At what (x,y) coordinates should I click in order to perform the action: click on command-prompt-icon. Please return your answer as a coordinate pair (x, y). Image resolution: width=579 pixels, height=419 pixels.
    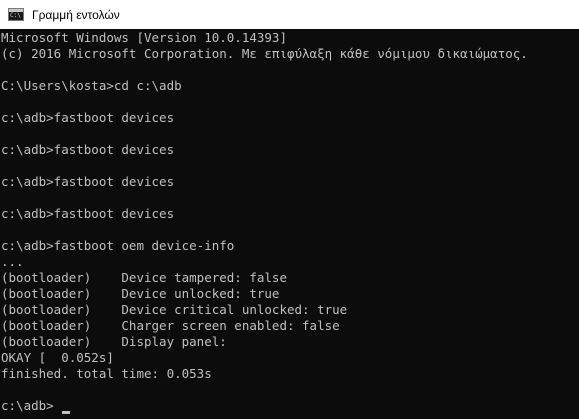
    Looking at the image, I should click on (16, 14).